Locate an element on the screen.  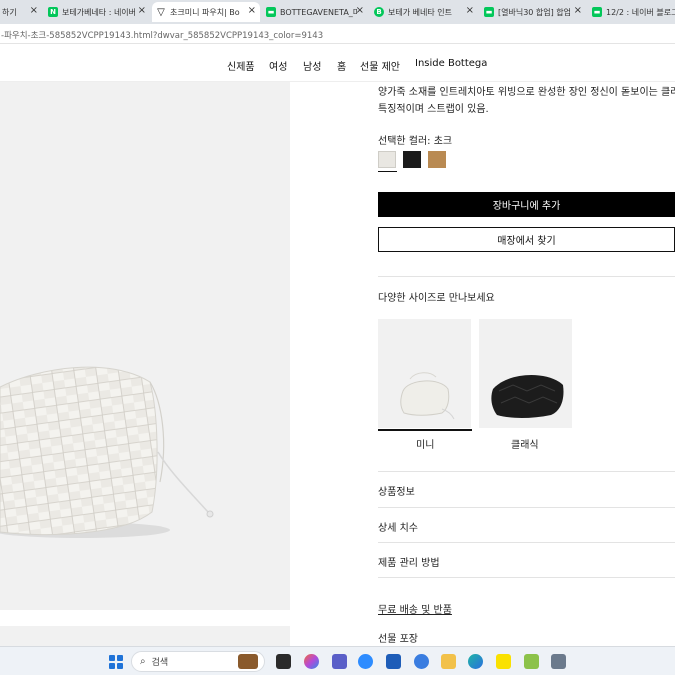
find-in-store-button: 매장에서 찾기 is located at coordinates (526, 239).